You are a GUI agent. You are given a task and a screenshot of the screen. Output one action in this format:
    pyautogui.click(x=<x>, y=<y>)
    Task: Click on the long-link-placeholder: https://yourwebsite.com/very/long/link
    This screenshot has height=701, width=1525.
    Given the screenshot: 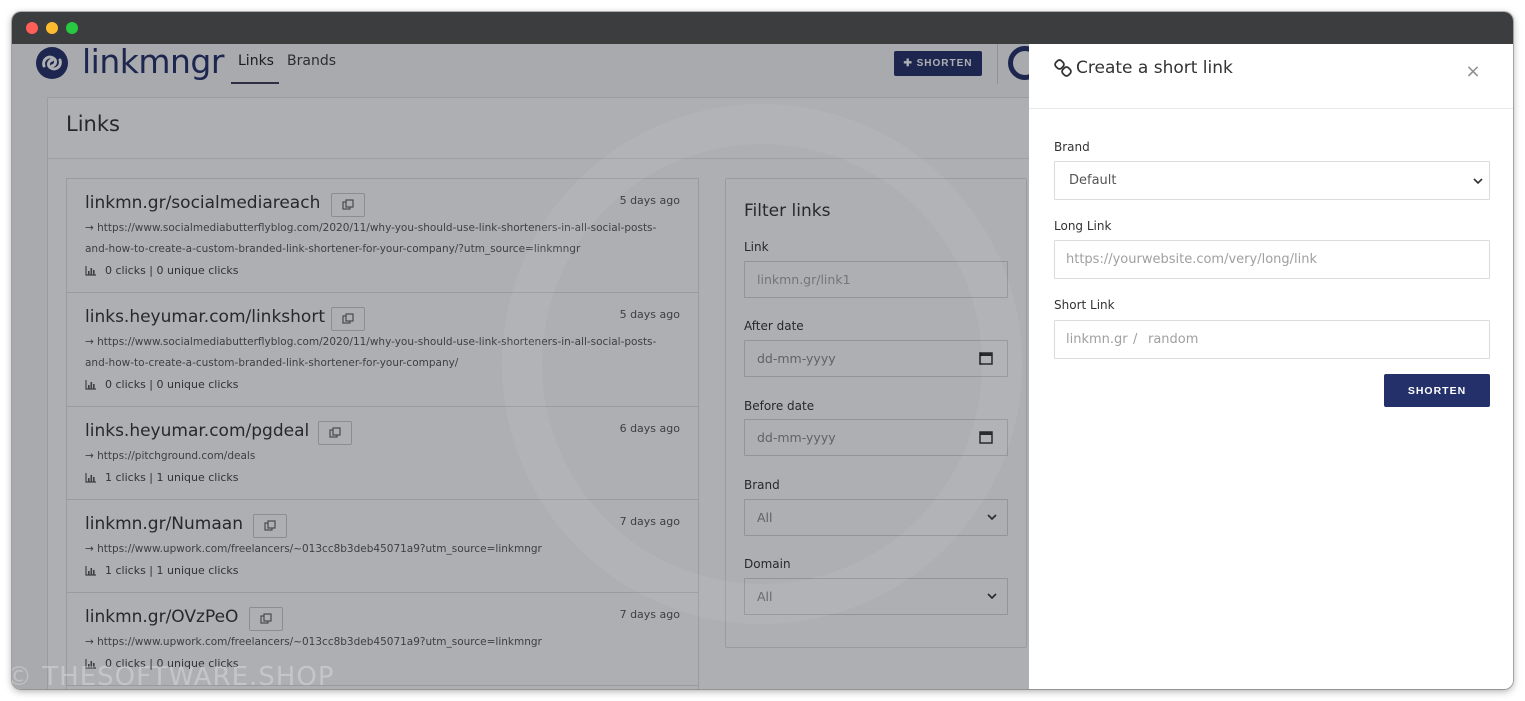 What is the action you would take?
    pyautogui.click(x=1192, y=259)
    